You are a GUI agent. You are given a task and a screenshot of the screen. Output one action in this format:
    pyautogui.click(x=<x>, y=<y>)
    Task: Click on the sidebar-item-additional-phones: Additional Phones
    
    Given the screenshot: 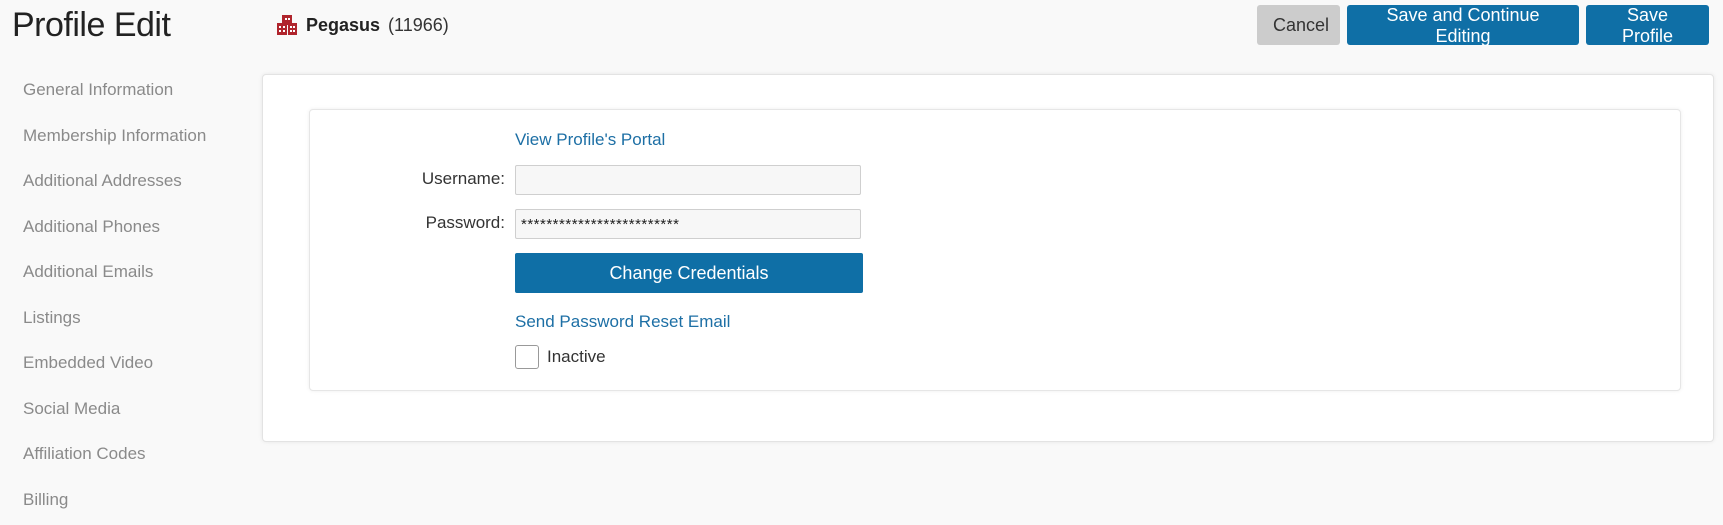 What is the action you would take?
    pyautogui.click(x=120, y=230)
    